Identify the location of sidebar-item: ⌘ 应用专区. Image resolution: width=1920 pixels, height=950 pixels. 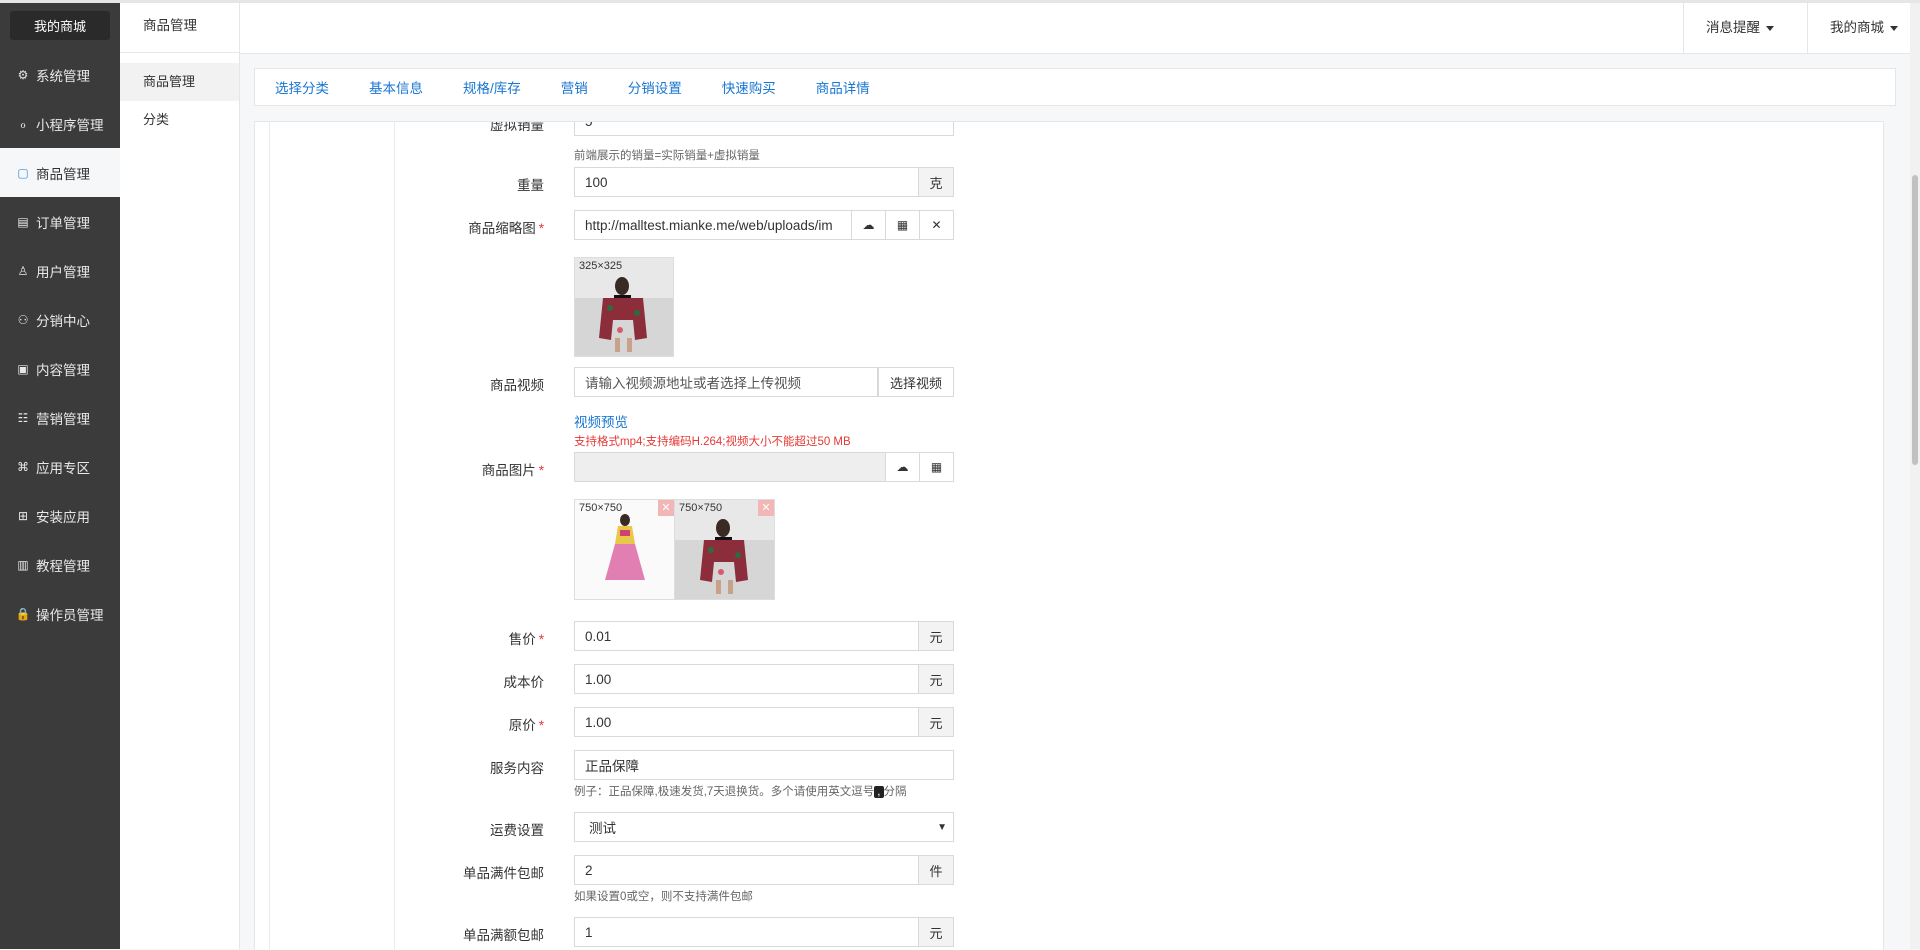
(60, 466).